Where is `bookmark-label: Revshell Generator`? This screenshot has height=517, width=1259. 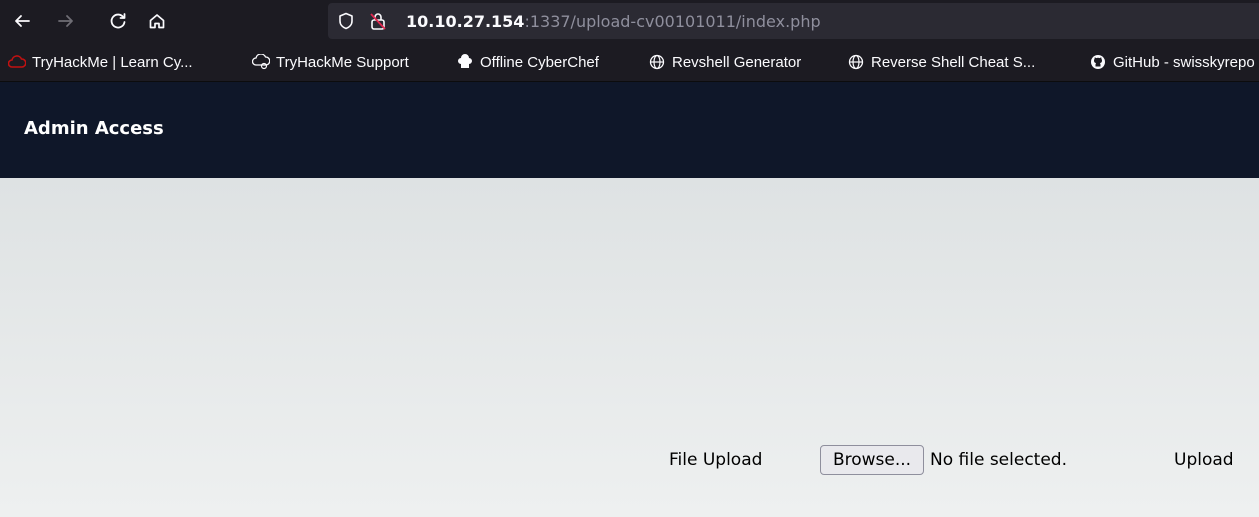 bookmark-label: Revshell Generator is located at coordinates (737, 62).